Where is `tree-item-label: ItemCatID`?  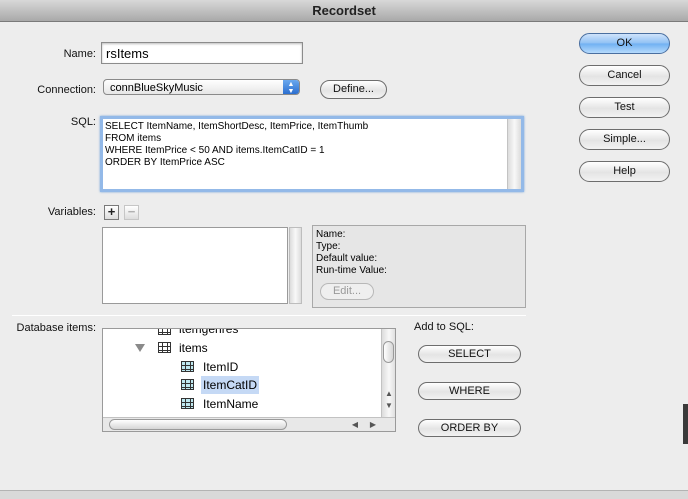
tree-item-label: ItemCatID is located at coordinates (230, 385).